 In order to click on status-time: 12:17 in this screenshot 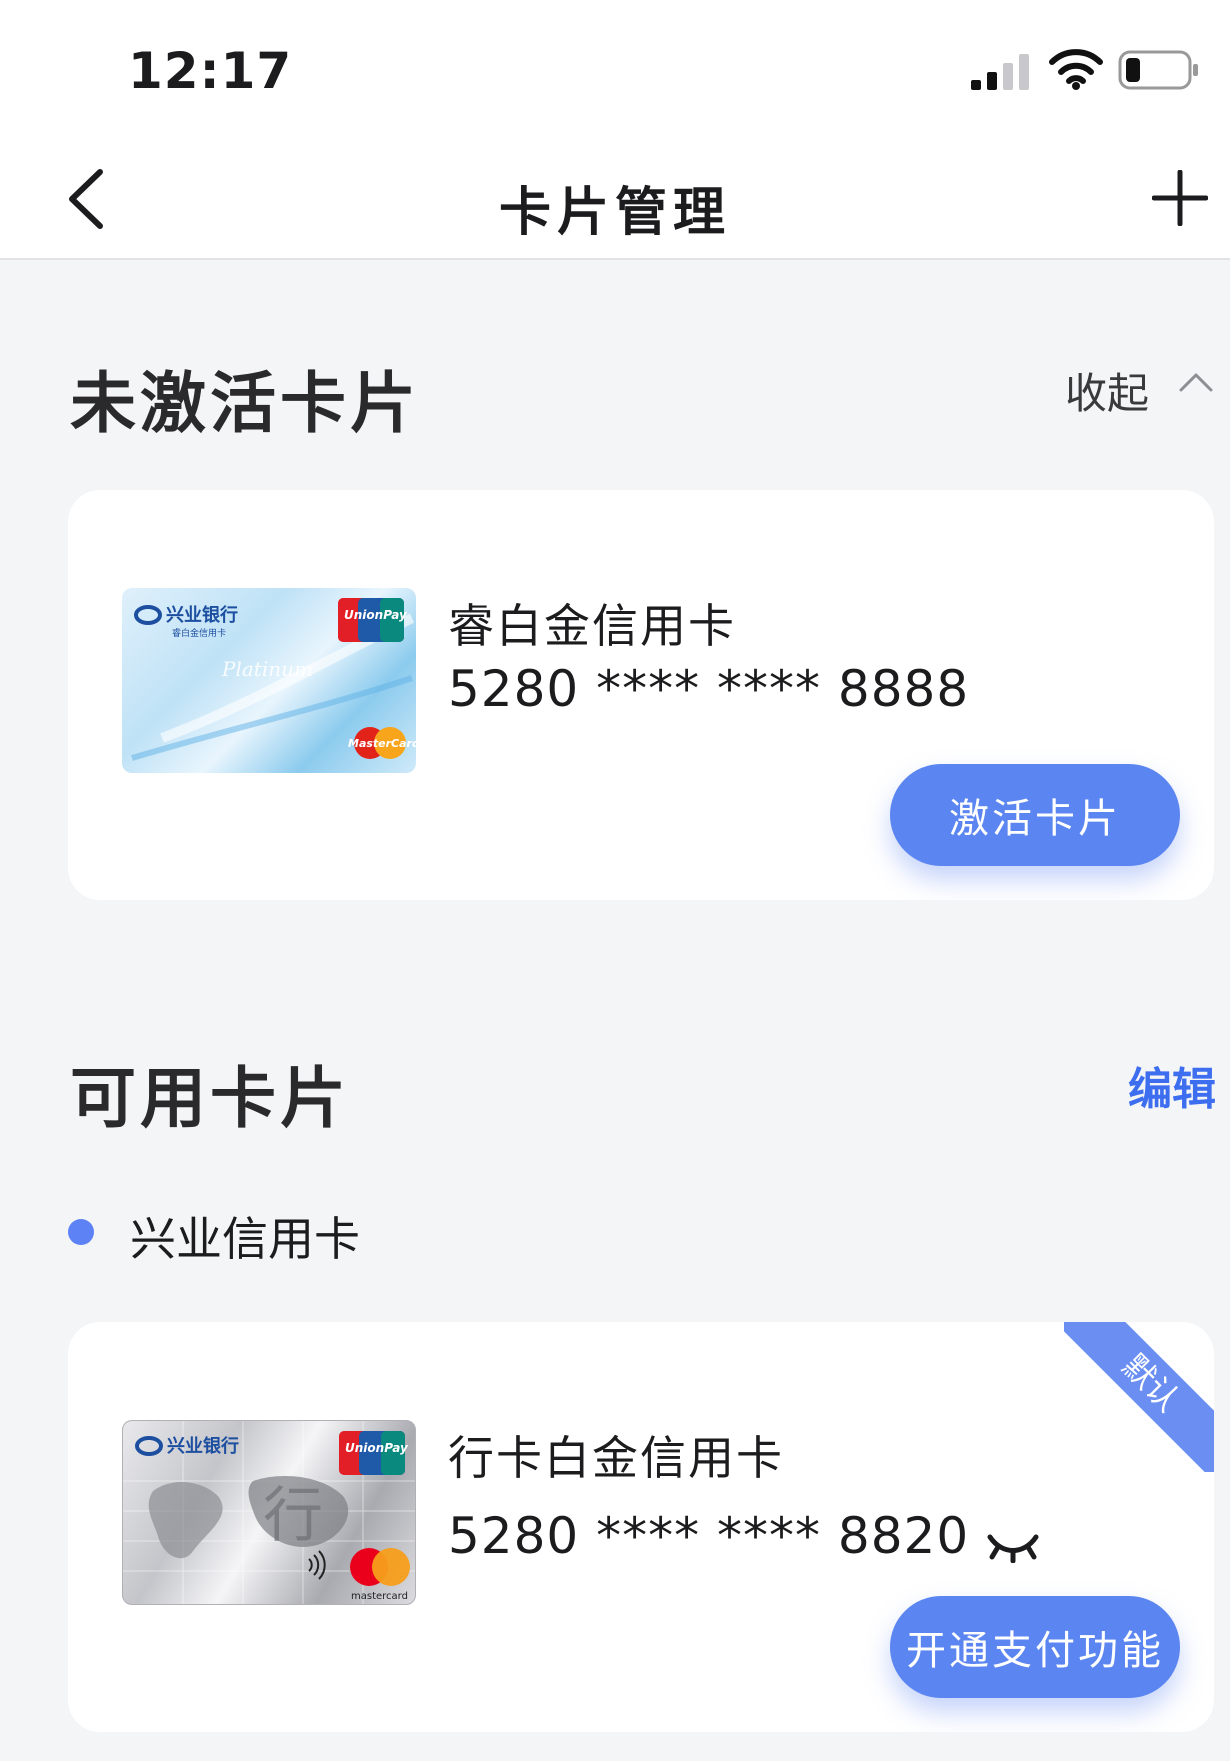, I will do `click(210, 71)`.